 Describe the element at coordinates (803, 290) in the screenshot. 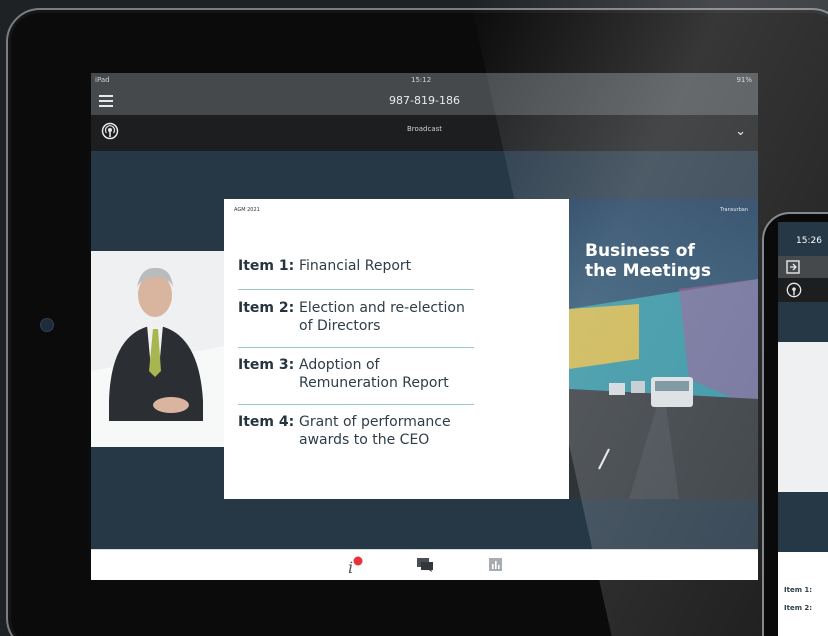

I see `phone-broadcast-bar` at that location.